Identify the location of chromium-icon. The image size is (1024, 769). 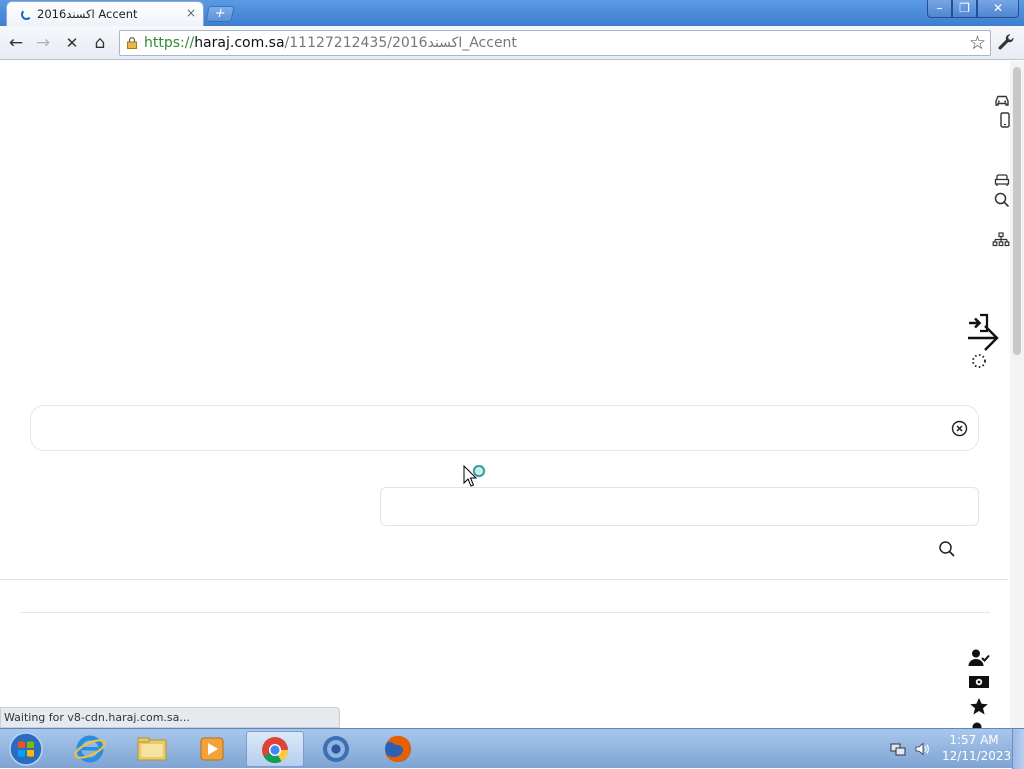
(336, 749).